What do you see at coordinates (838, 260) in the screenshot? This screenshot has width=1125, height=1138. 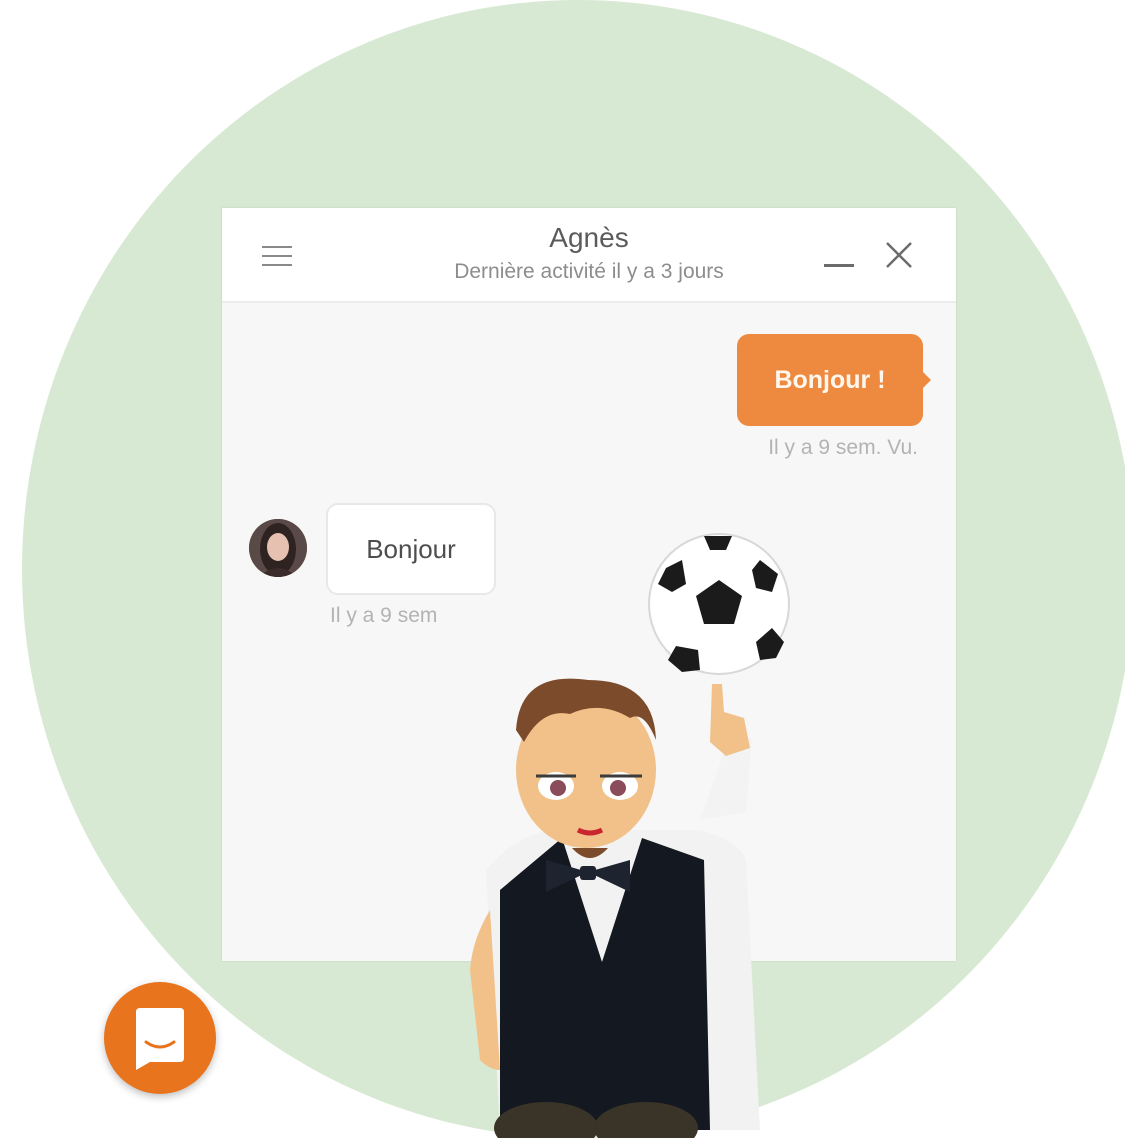 I see `minimize-icon` at bounding box center [838, 260].